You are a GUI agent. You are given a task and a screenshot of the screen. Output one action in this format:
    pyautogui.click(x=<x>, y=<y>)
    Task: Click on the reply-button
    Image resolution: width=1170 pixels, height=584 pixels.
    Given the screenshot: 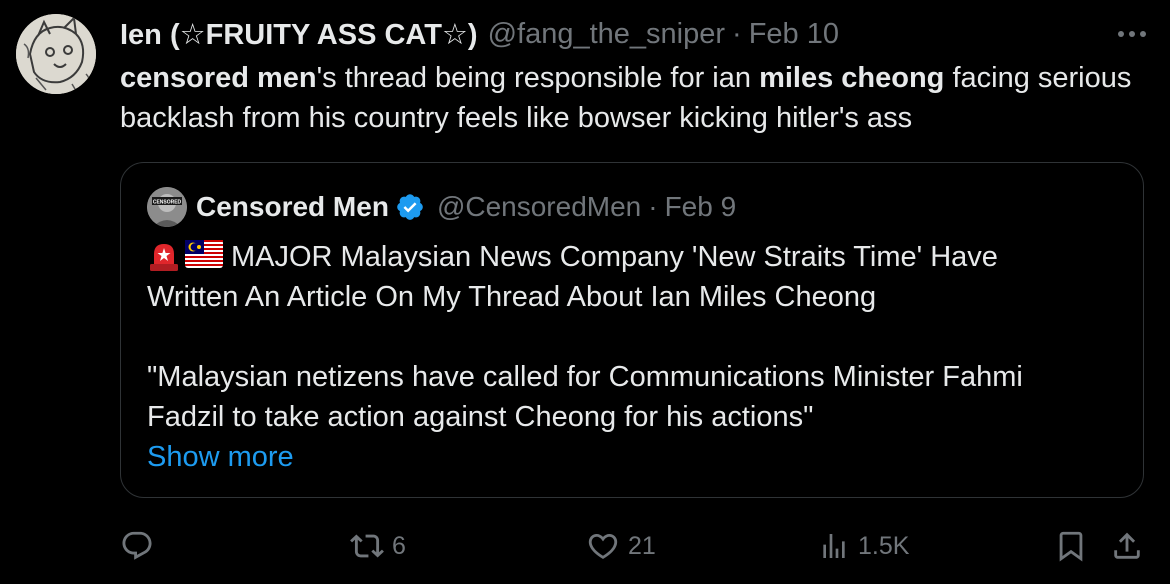 What is the action you would take?
    pyautogui.click(x=141, y=546)
    